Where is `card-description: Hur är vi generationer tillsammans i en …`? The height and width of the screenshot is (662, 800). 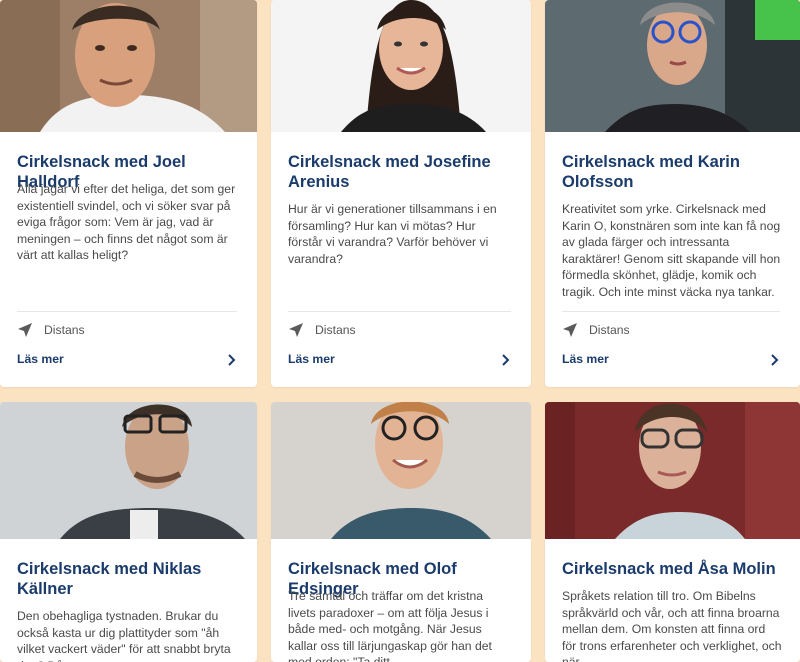 card-description: Hur är vi generationer tillsammans i en … is located at coordinates (392, 234).